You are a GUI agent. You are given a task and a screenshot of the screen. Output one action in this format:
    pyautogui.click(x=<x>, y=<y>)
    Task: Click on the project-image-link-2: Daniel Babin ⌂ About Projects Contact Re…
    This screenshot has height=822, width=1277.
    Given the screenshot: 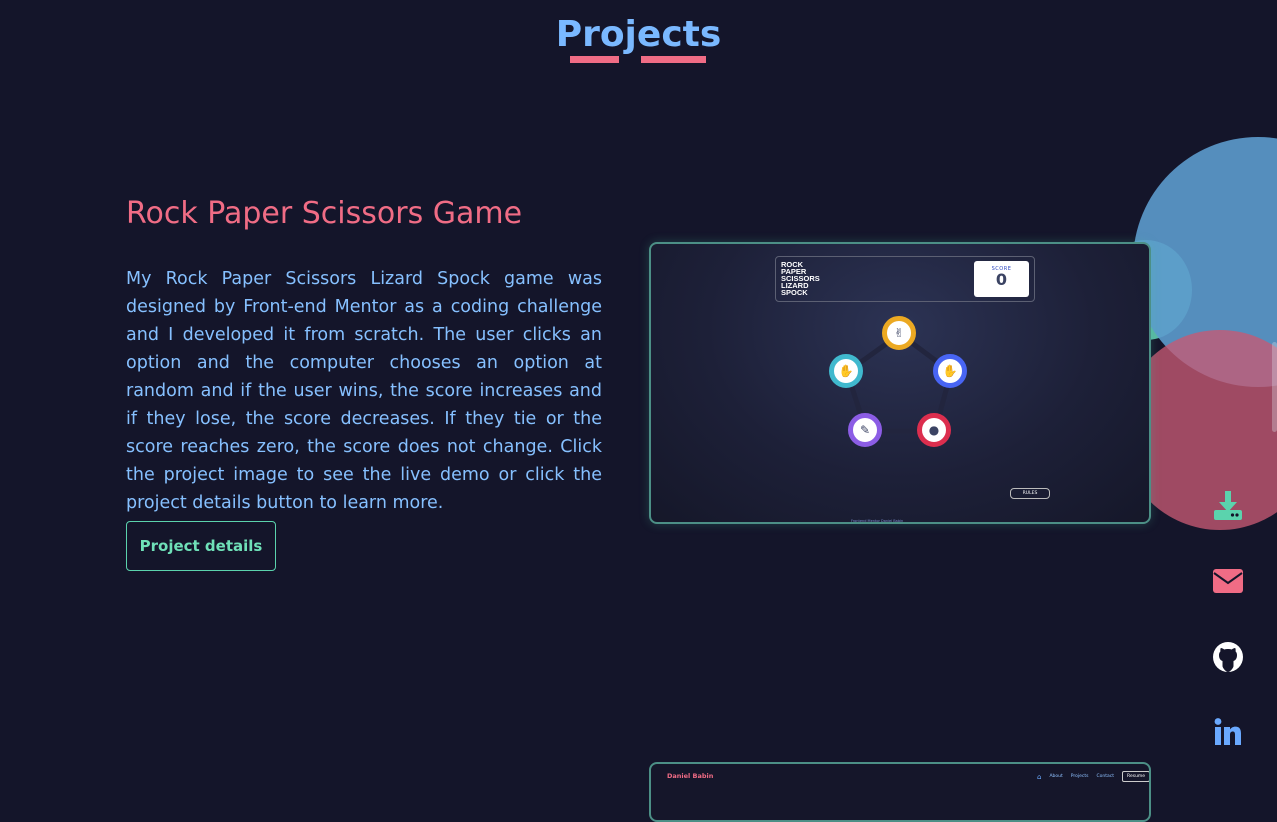 What is the action you would take?
    pyautogui.click(x=900, y=792)
    